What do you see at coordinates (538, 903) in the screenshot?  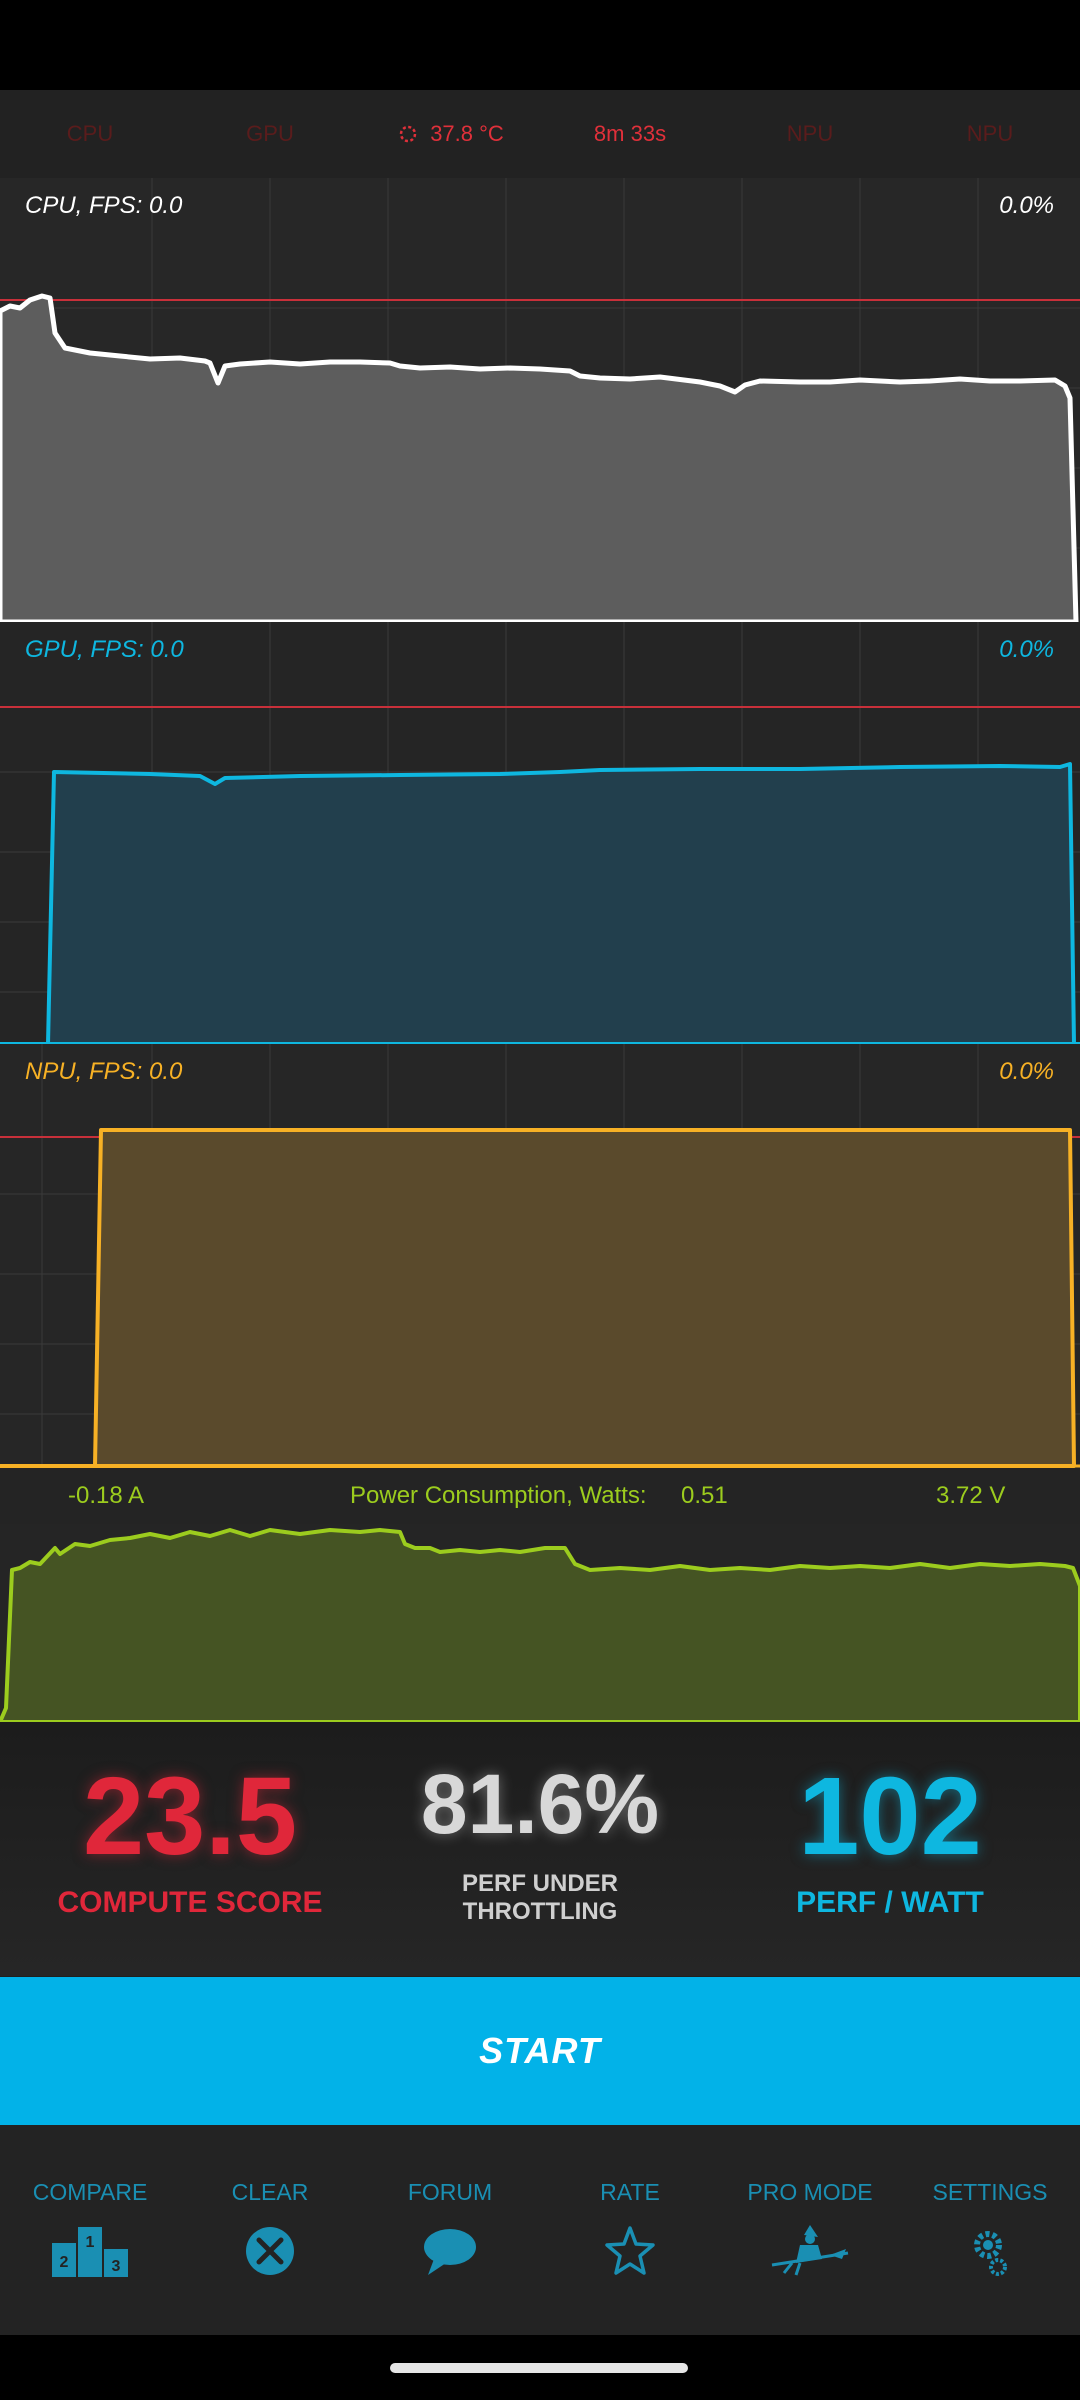 I see `gpu-load-area` at bounding box center [538, 903].